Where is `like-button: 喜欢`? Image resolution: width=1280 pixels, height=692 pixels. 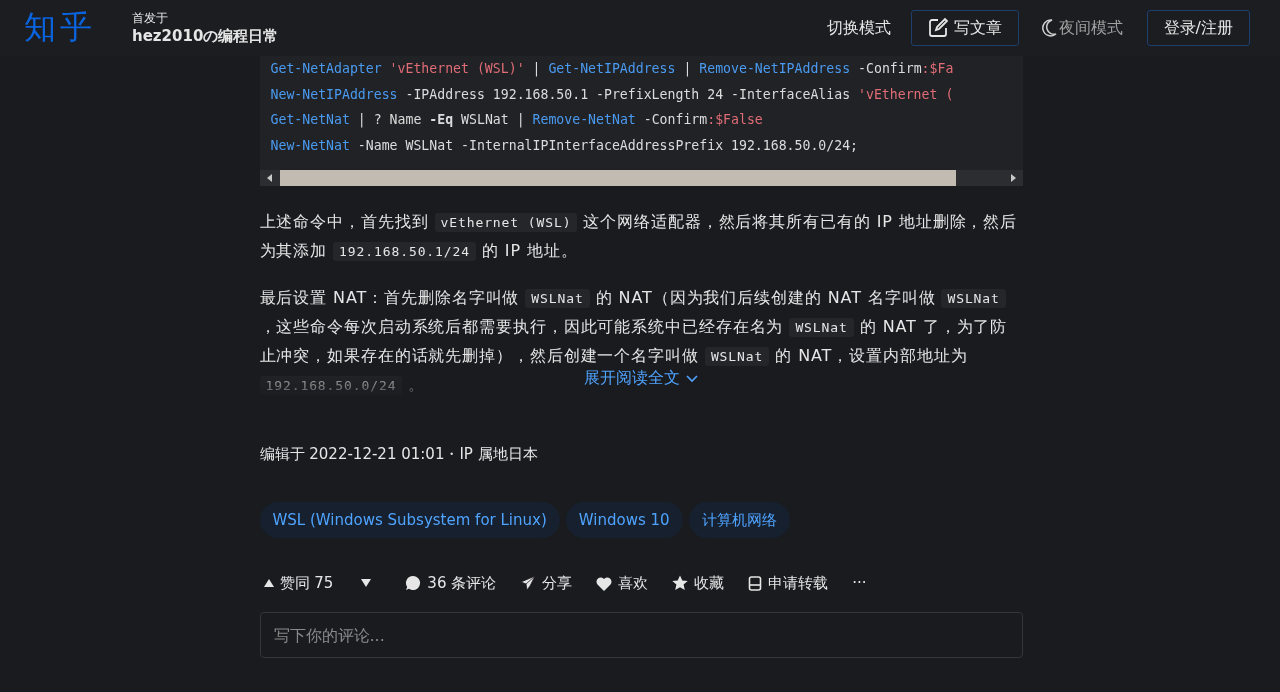 like-button: 喜欢 is located at coordinates (622, 583).